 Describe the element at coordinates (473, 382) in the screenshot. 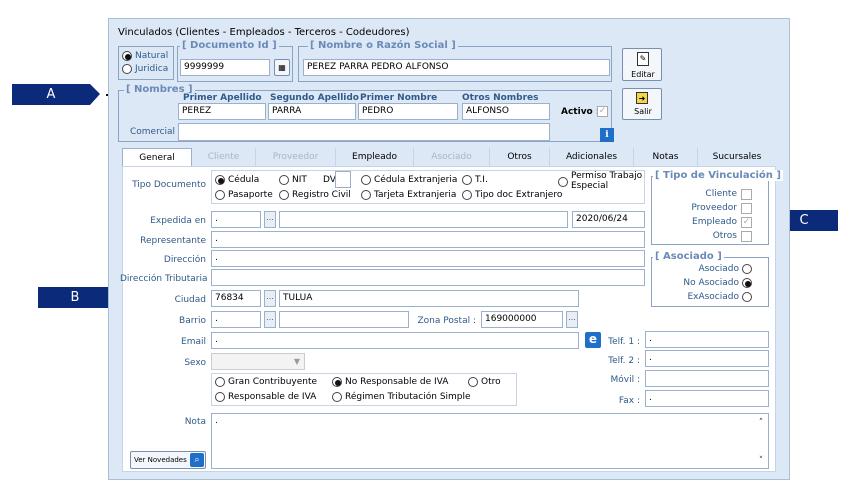

I see `otro-regimen-radio` at that location.